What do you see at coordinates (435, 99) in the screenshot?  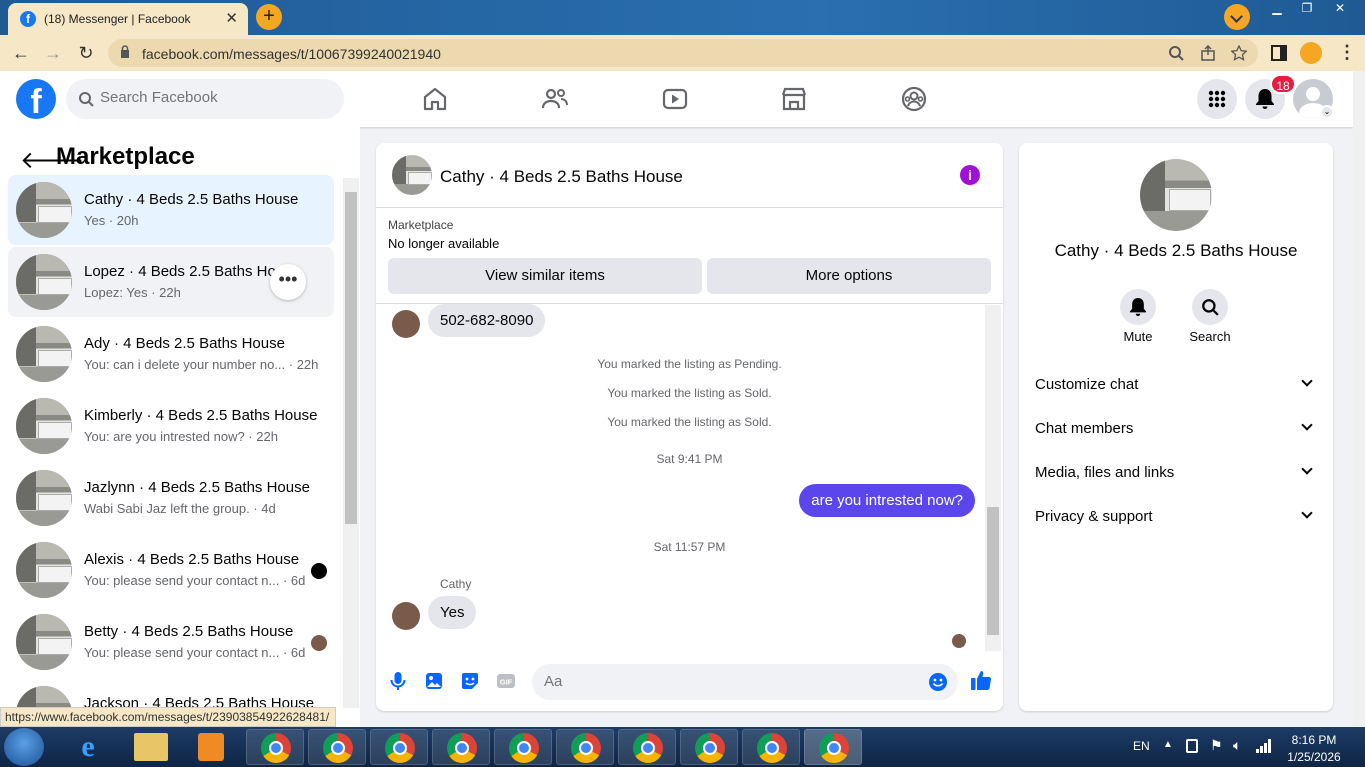 I see `home-icon` at bounding box center [435, 99].